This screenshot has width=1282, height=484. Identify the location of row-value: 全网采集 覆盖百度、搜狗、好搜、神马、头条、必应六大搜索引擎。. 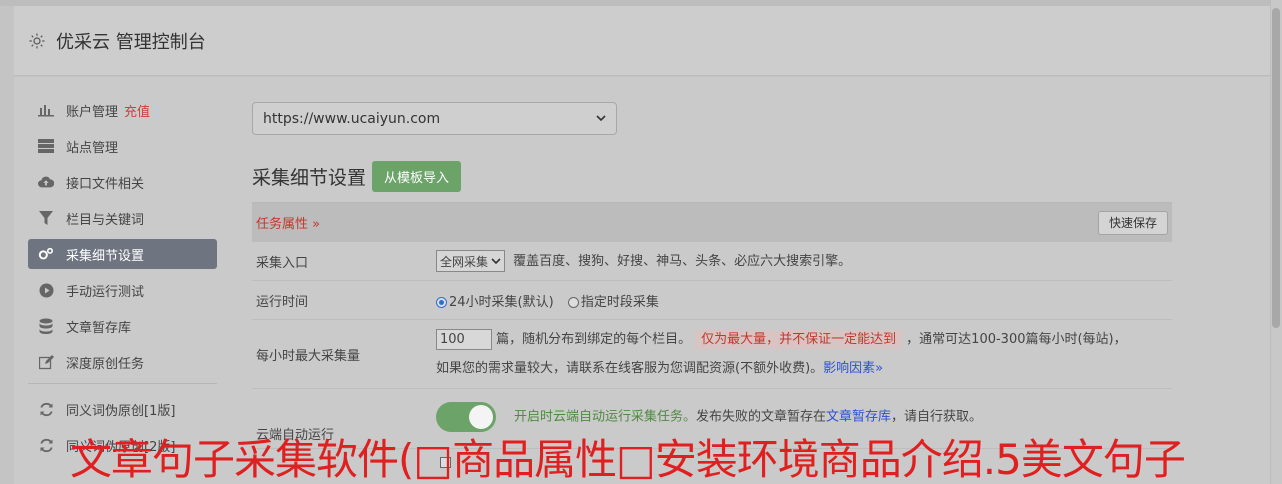
(804, 261).